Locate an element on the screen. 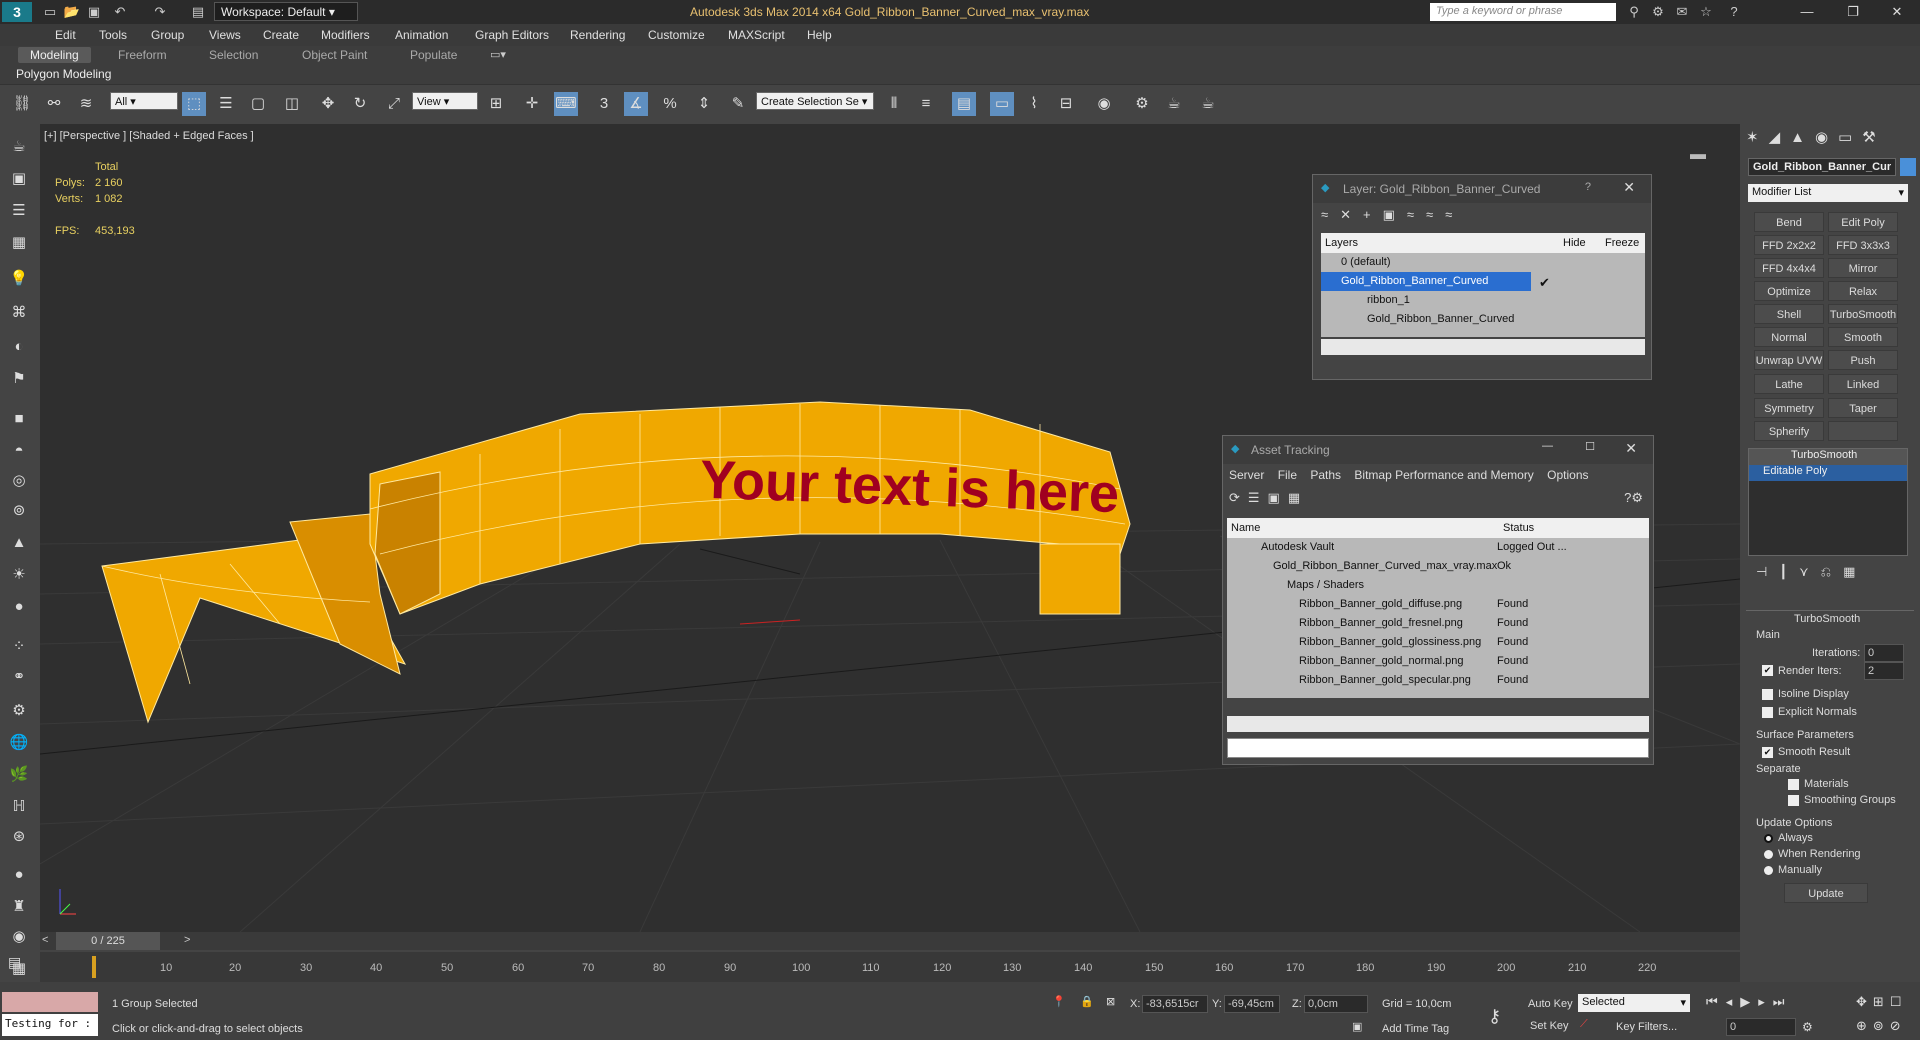 This screenshot has width=1920, height=1040. select-link-icon: ⛓ is located at coordinates (22, 104).